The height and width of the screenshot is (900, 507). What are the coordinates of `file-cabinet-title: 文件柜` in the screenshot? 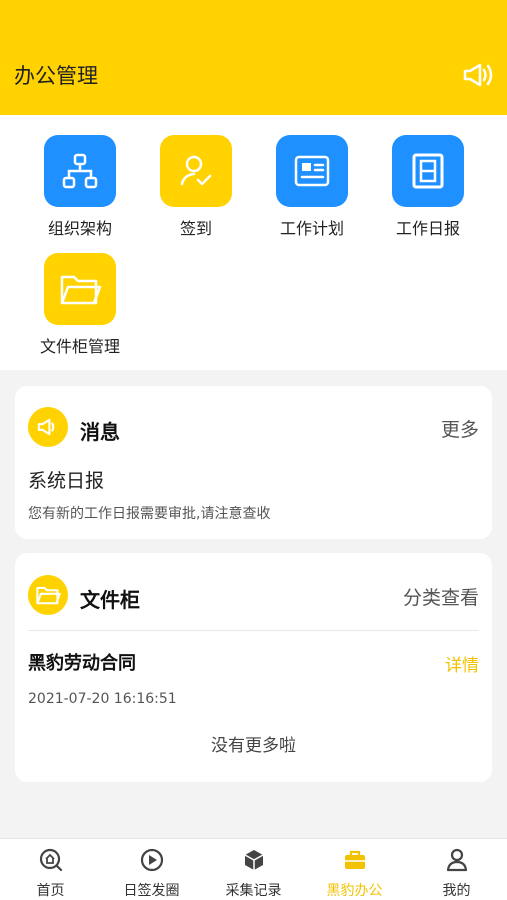 It's located at (110, 600).